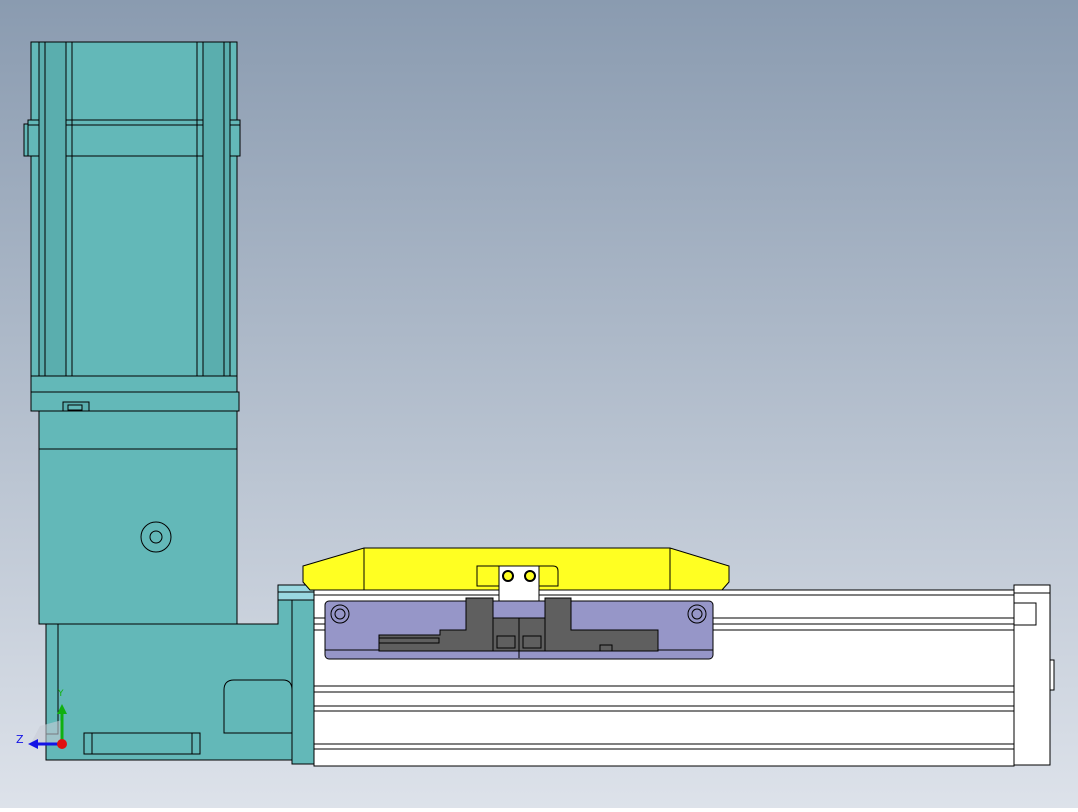 The width and height of the screenshot is (1078, 812). What do you see at coordinates (62, 744) in the screenshot?
I see `x-axis-dot-icon` at bounding box center [62, 744].